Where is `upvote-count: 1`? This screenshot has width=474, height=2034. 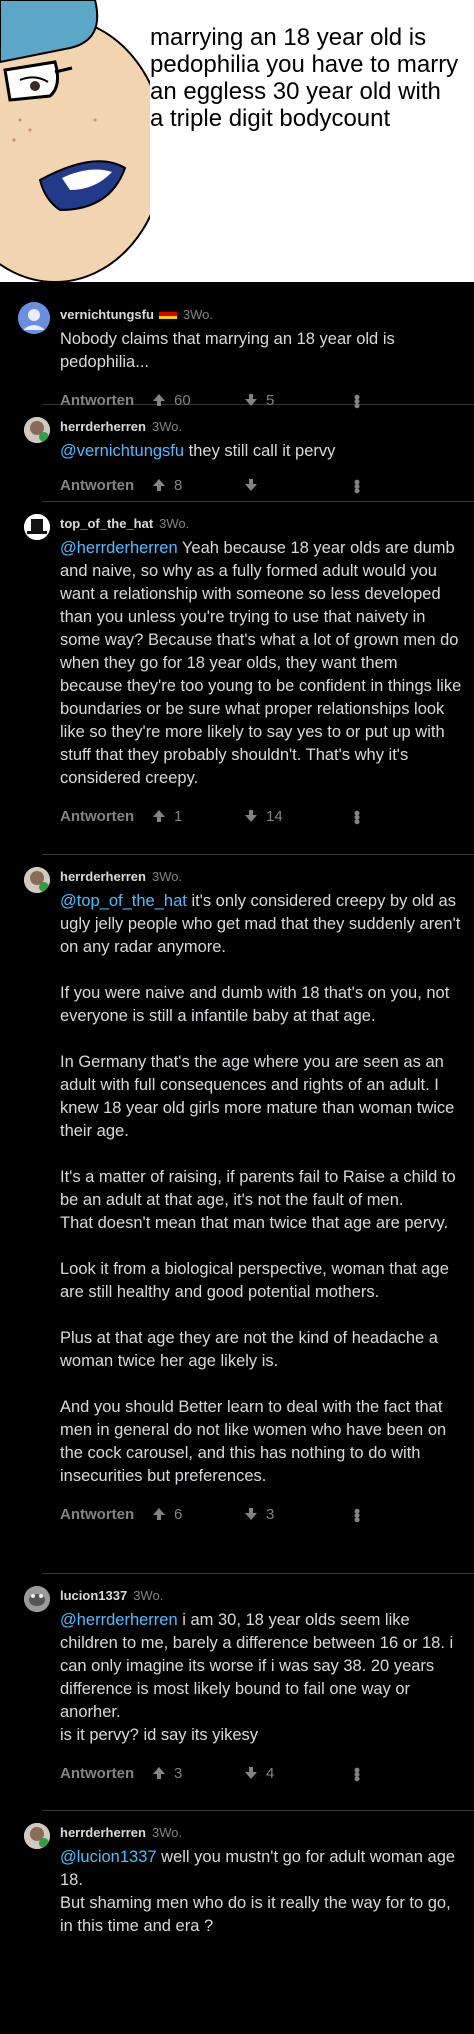
upvote-count: 1 is located at coordinates (178, 816).